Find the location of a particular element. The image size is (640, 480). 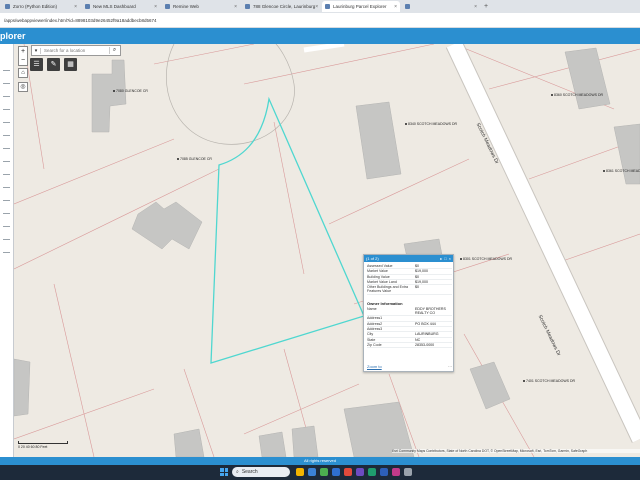

new-tab-button: + is located at coordinates (486, 6).